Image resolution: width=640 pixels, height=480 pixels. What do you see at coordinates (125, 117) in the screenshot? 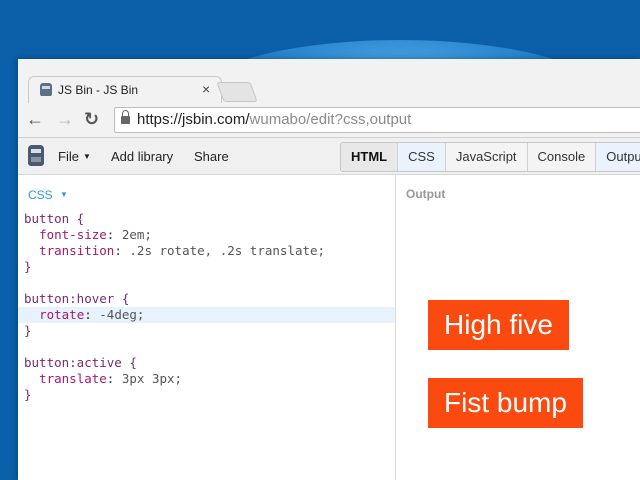
I see `lock-icon` at bounding box center [125, 117].